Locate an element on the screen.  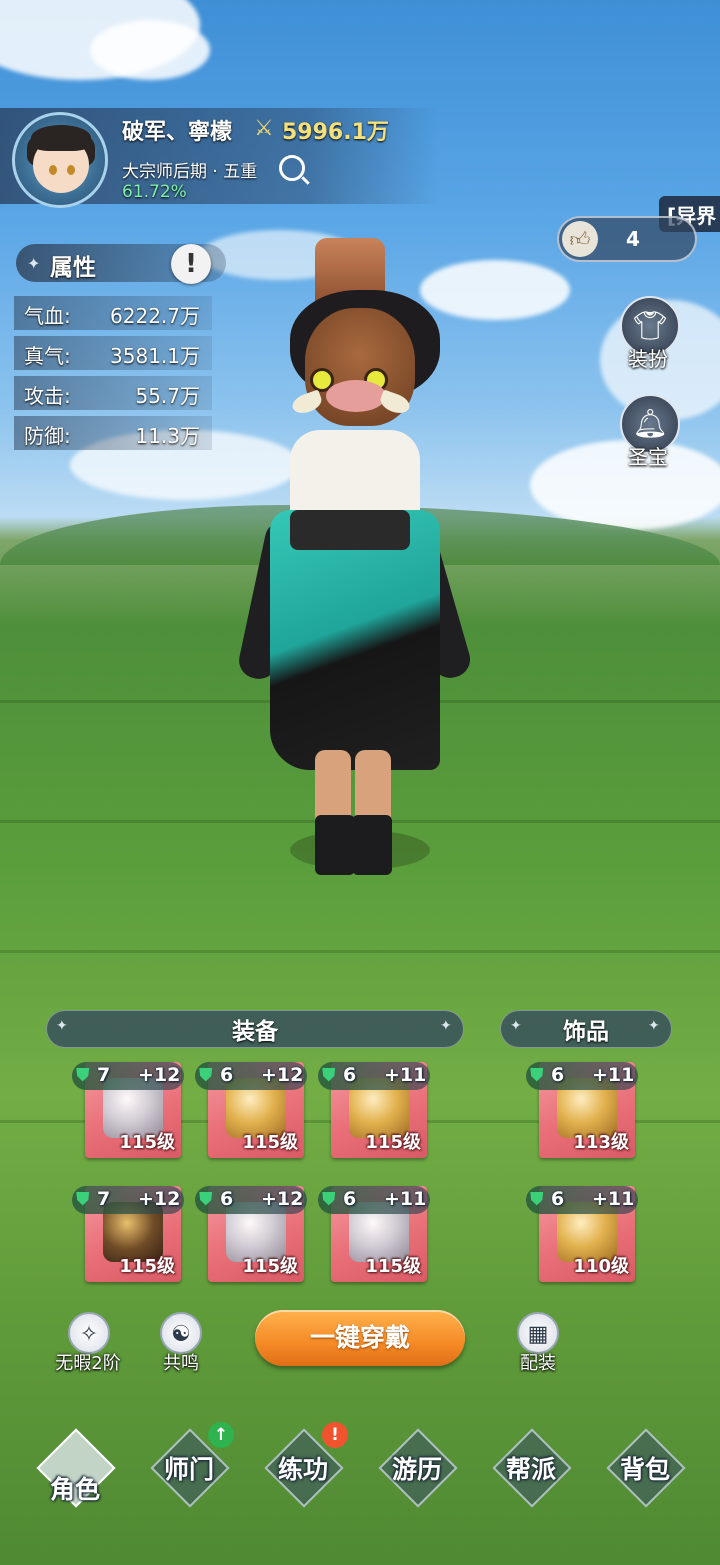
nav-bag: 背包 is located at coordinates (645, 1484).